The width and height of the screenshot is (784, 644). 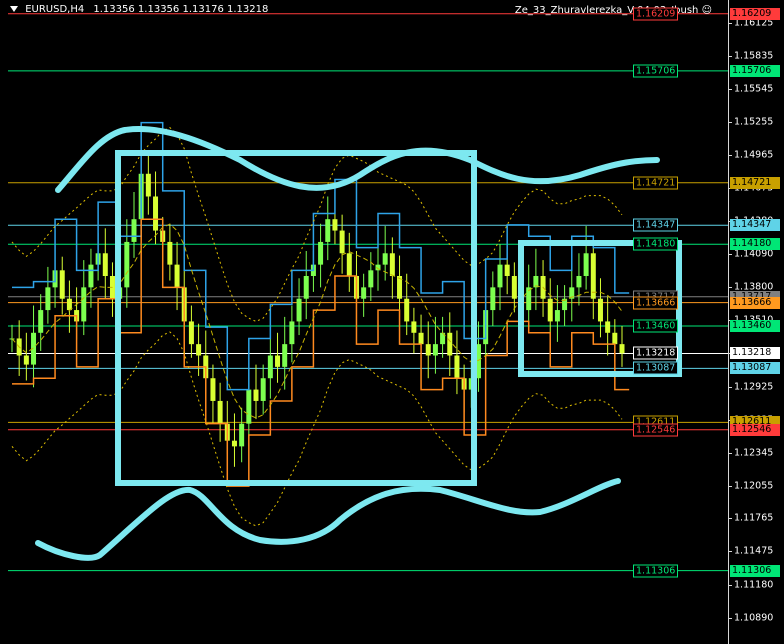 What do you see at coordinates (754, 585) in the screenshot?
I see `tick-label: 1.11180` at bounding box center [754, 585].